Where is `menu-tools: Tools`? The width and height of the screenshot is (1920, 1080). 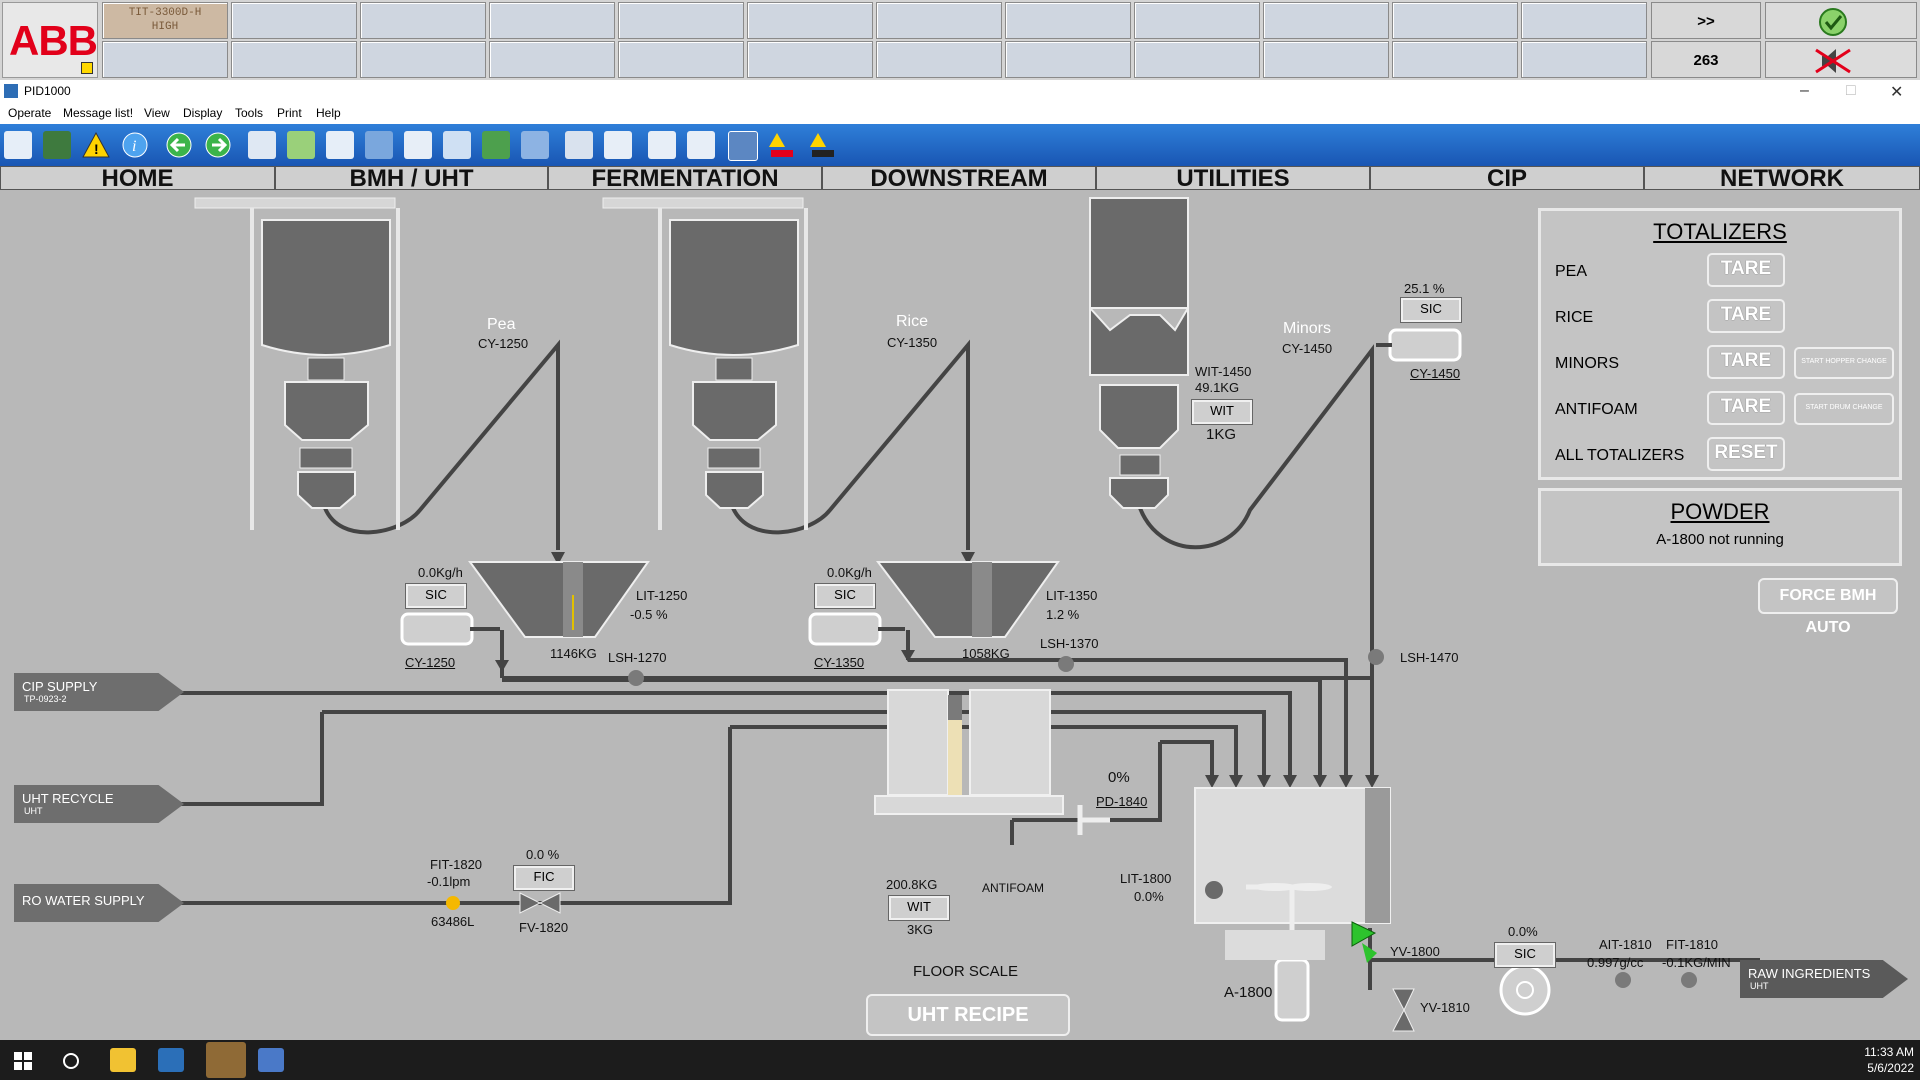 menu-tools: Tools is located at coordinates (249, 113).